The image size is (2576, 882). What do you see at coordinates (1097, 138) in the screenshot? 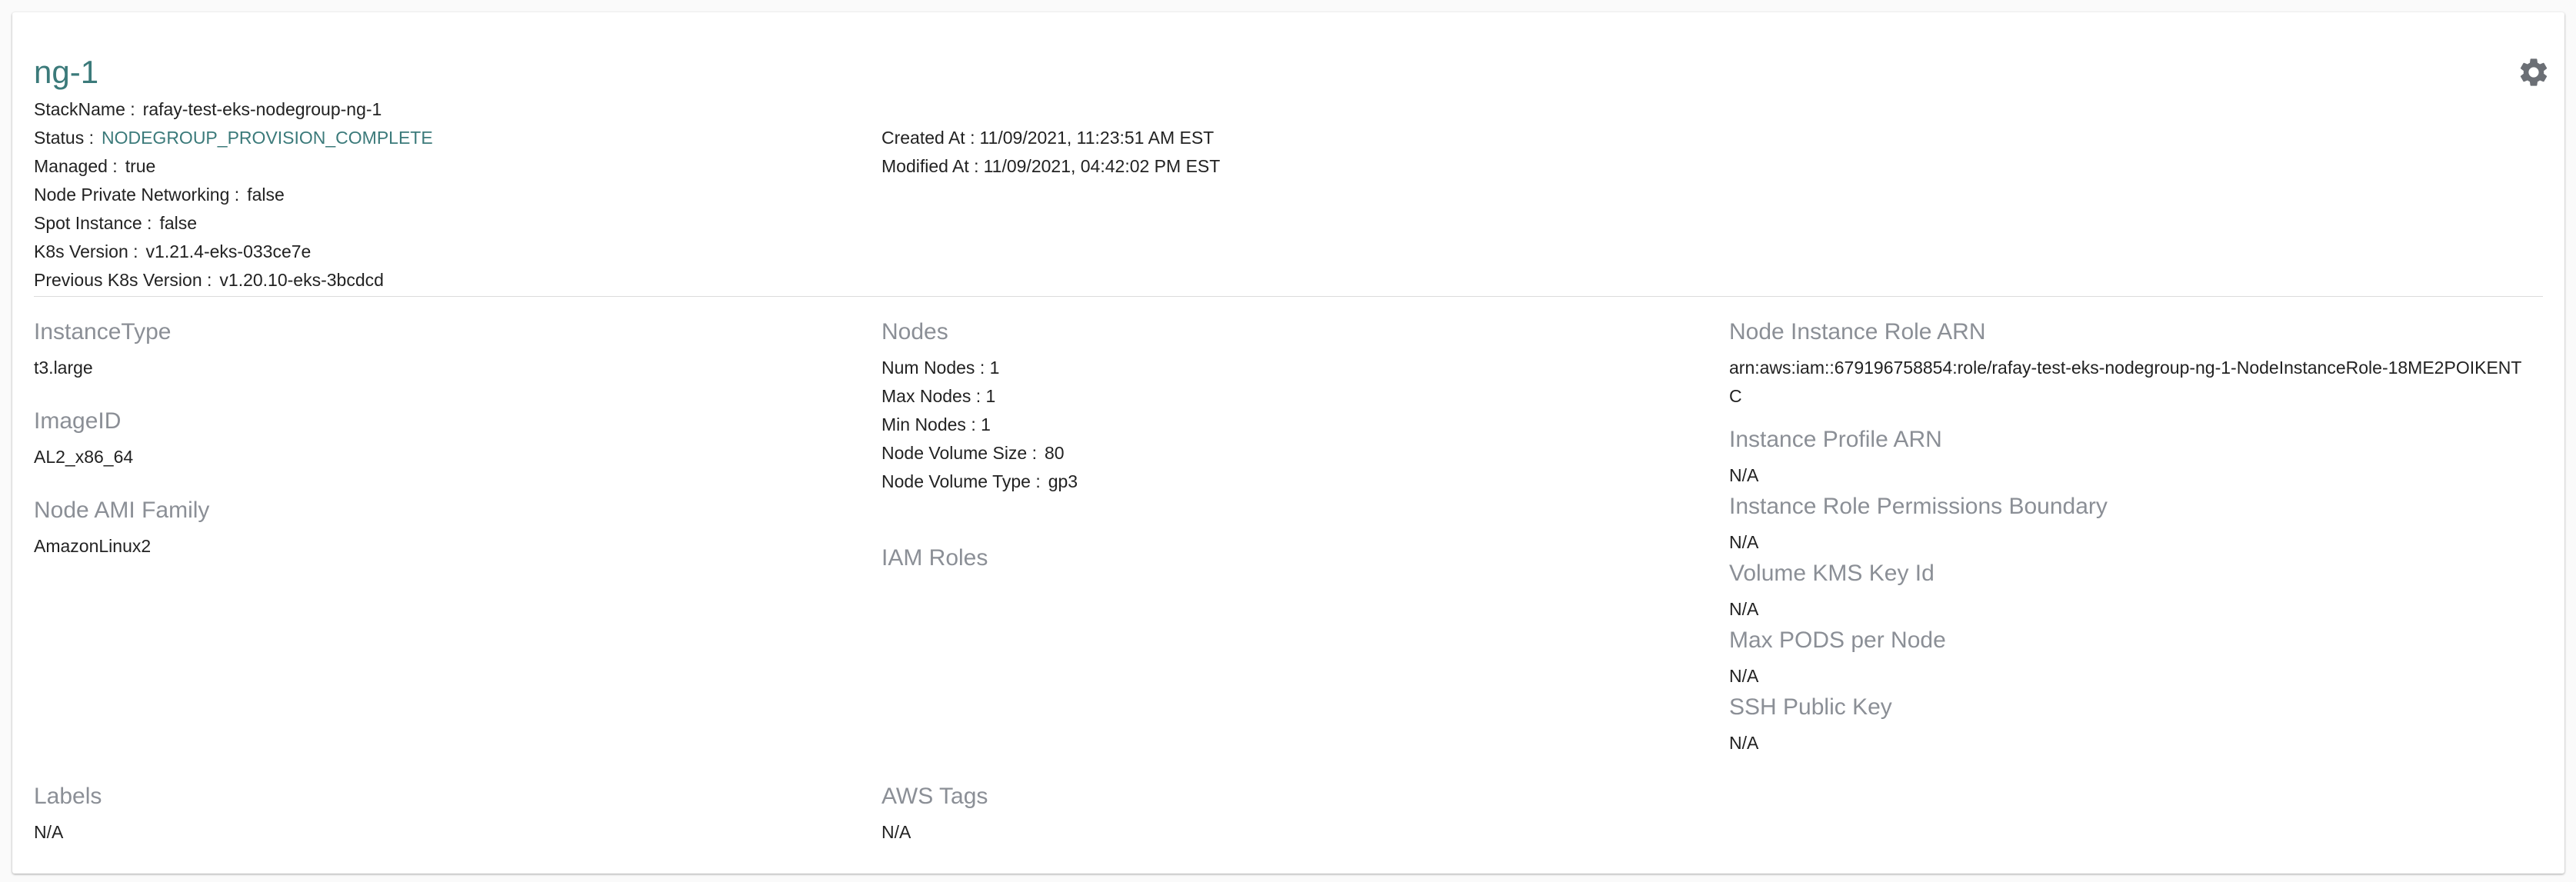
I see `created-at-value: 11/09/2021, 11:23:51 AM EST` at bounding box center [1097, 138].